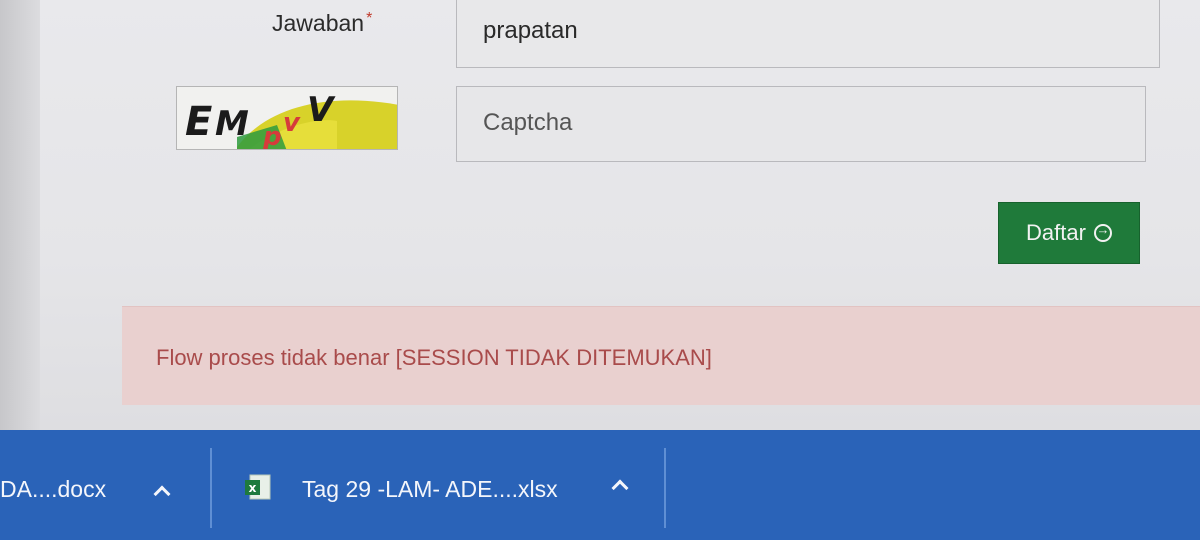 The height and width of the screenshot is (540, 1200). Describe the element at coordinates (292, 123) in the screenshot. I see `captcha-char-4: v` at that location.